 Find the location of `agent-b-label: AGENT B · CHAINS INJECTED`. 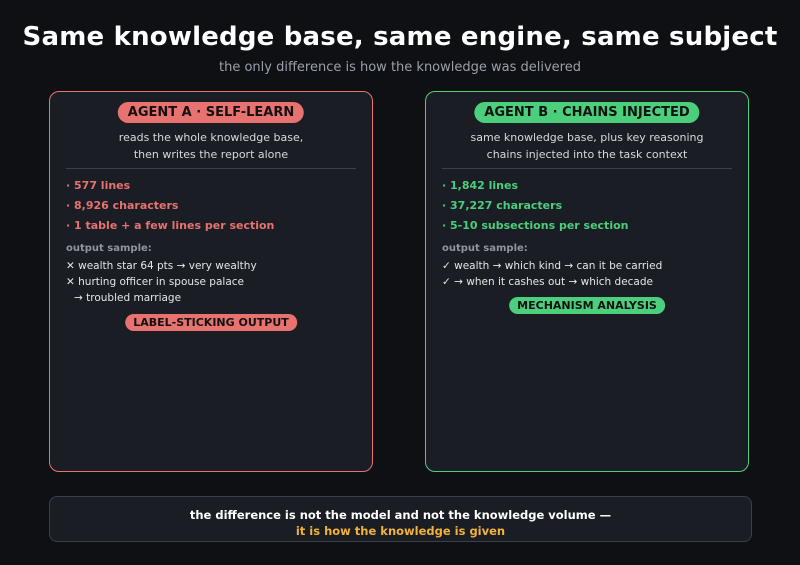

agent-b-label: AGENT B · CHAINS INJECTED is located at coordinates (587, 112).